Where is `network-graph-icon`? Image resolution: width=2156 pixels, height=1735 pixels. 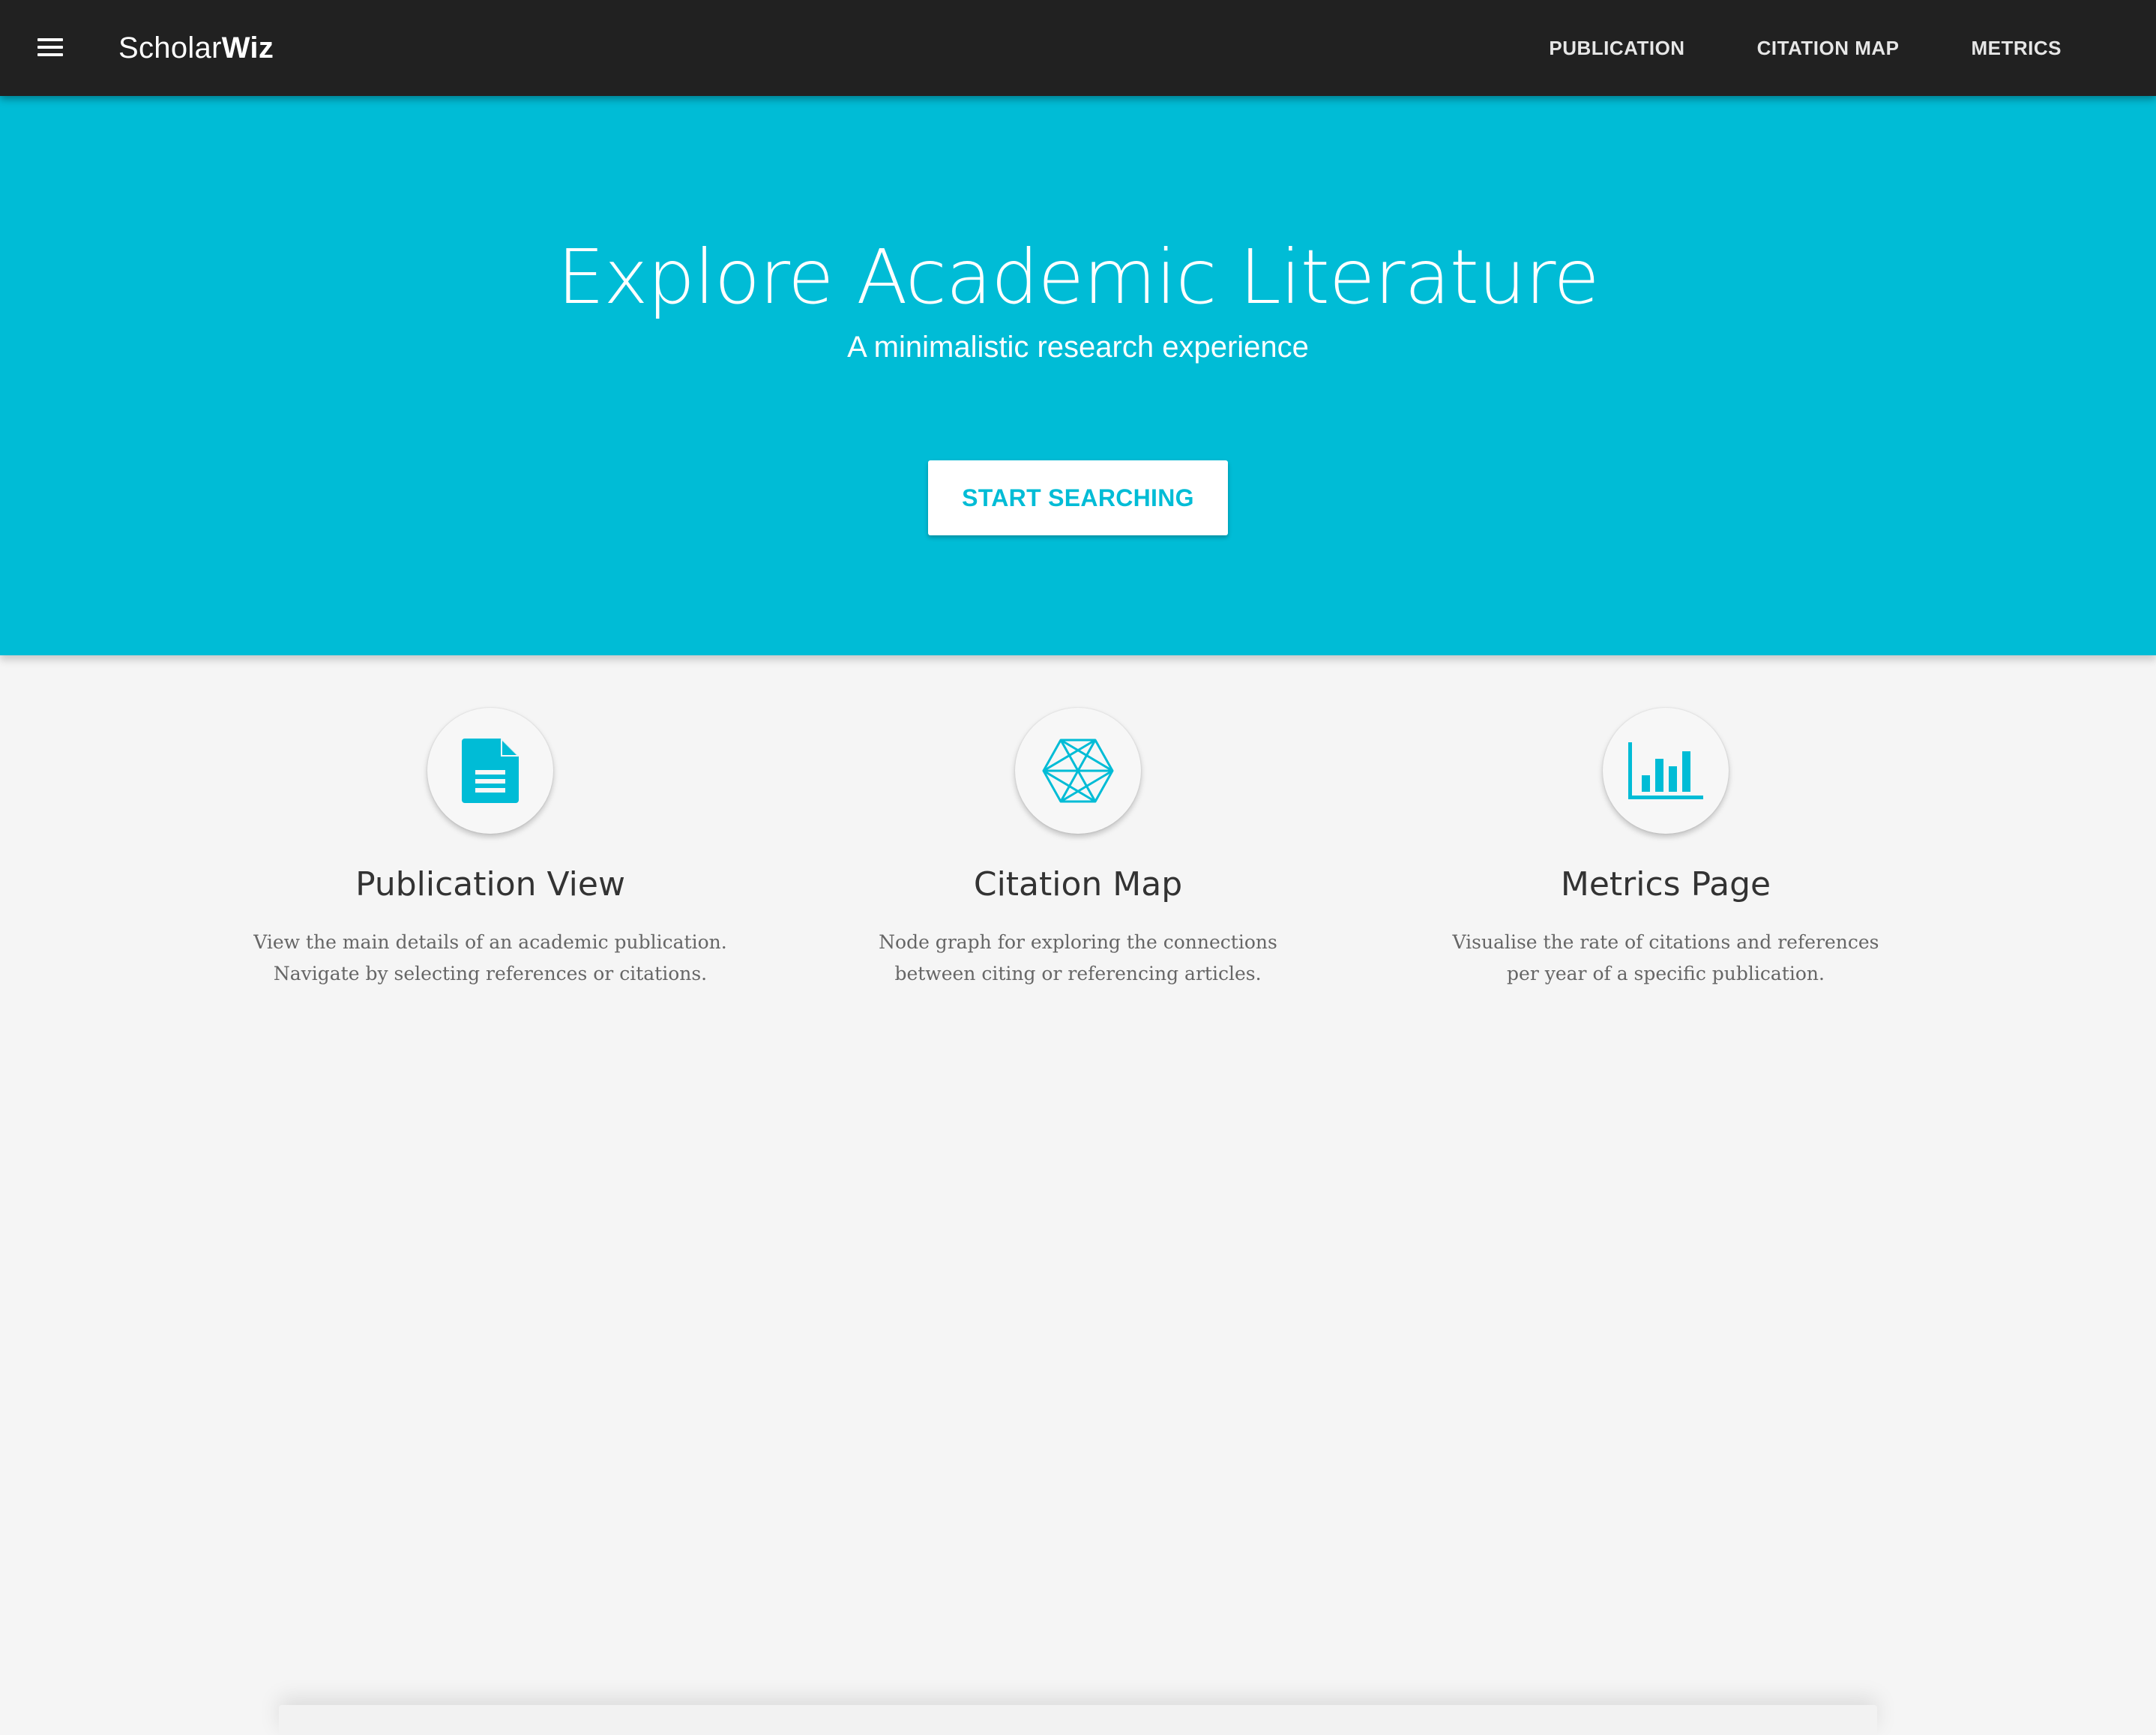
network-graph-icon is located at coordinates (1078, 771).